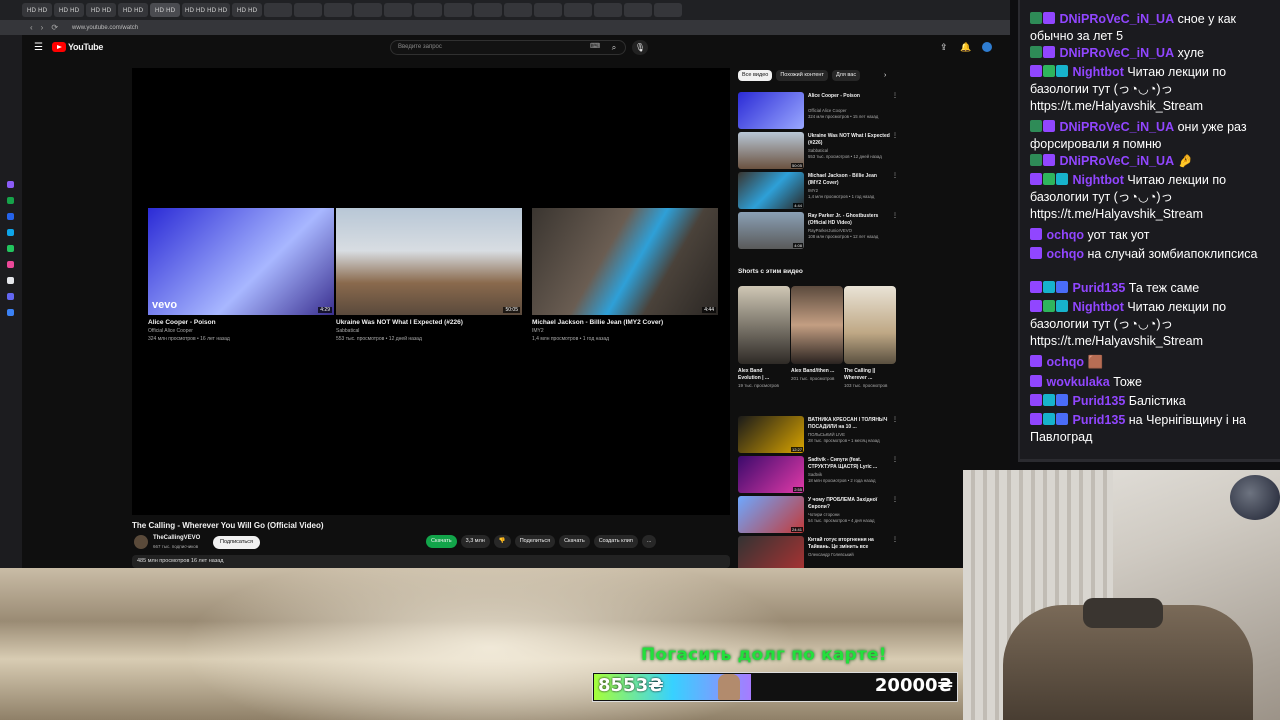 Image resolution: width=1280 pixels, height=720 pixels. Describe the element at coordinates (625, 261) in the screenshot. I see `endscreen-thumbnail: 4:44` at that location.